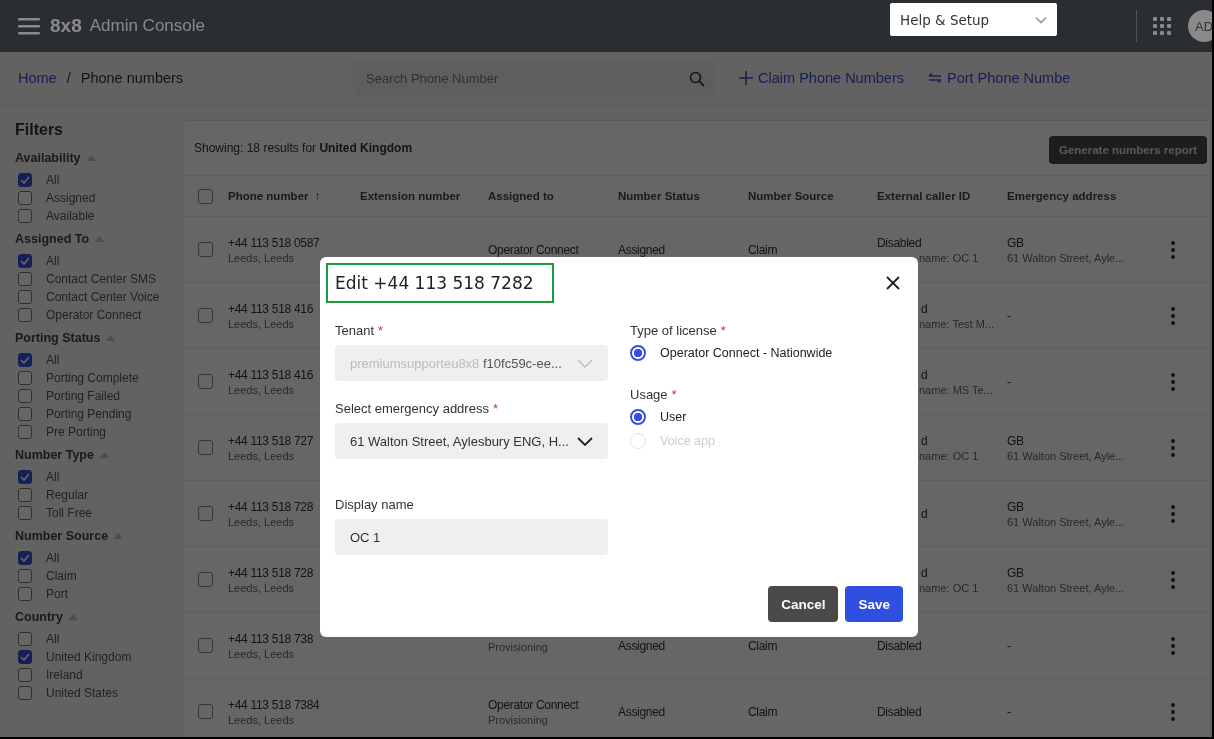 The height and width of the screenshot is (739, 1214). I want to click on address-text: GB, so click(1015, 242).